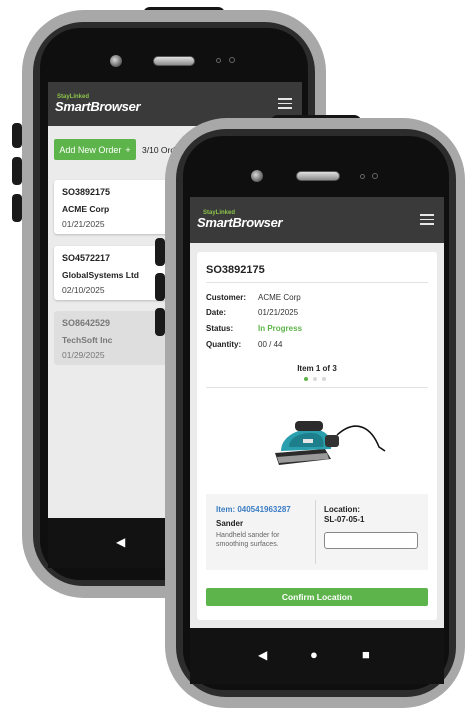 The height and width of the screenshot is (709, 467). Describe the element at coordinates (90, 149) in the screenshot. I see `add-new-order-label: Add New Order` at that location.